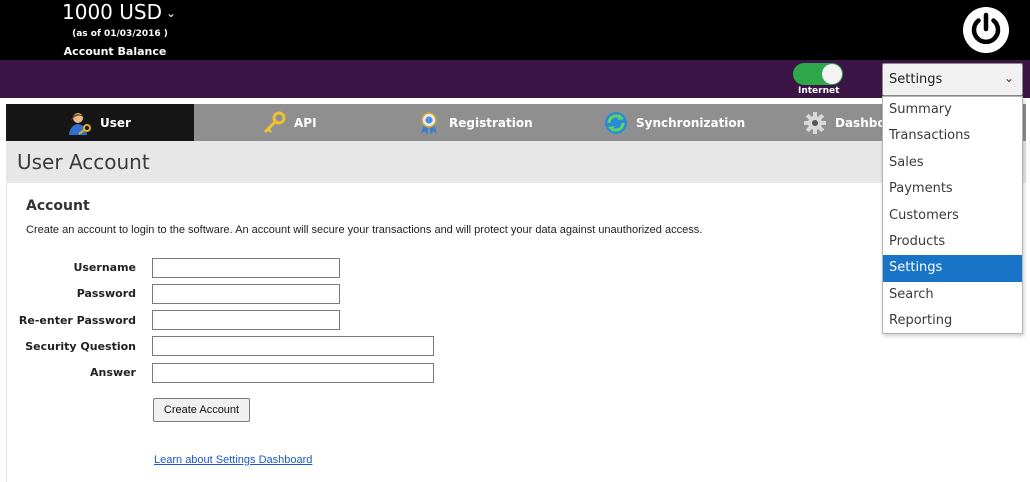 Image resolution: width=1030 pixels, height=482 pixels. I want to click on sync-icon, so click(616, 122).